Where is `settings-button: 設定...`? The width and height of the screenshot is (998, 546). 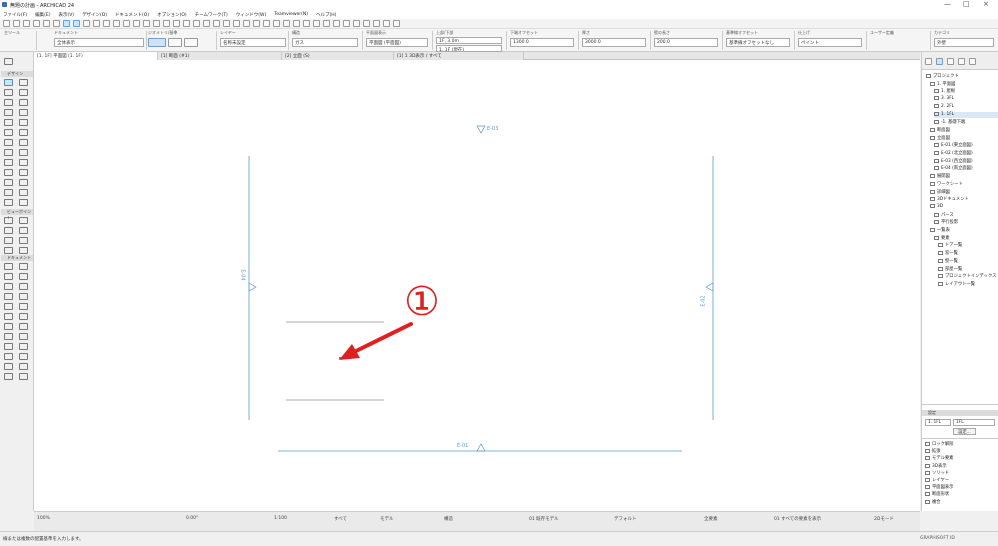
settings-button: 設定... is located at coordinates (964, 431).